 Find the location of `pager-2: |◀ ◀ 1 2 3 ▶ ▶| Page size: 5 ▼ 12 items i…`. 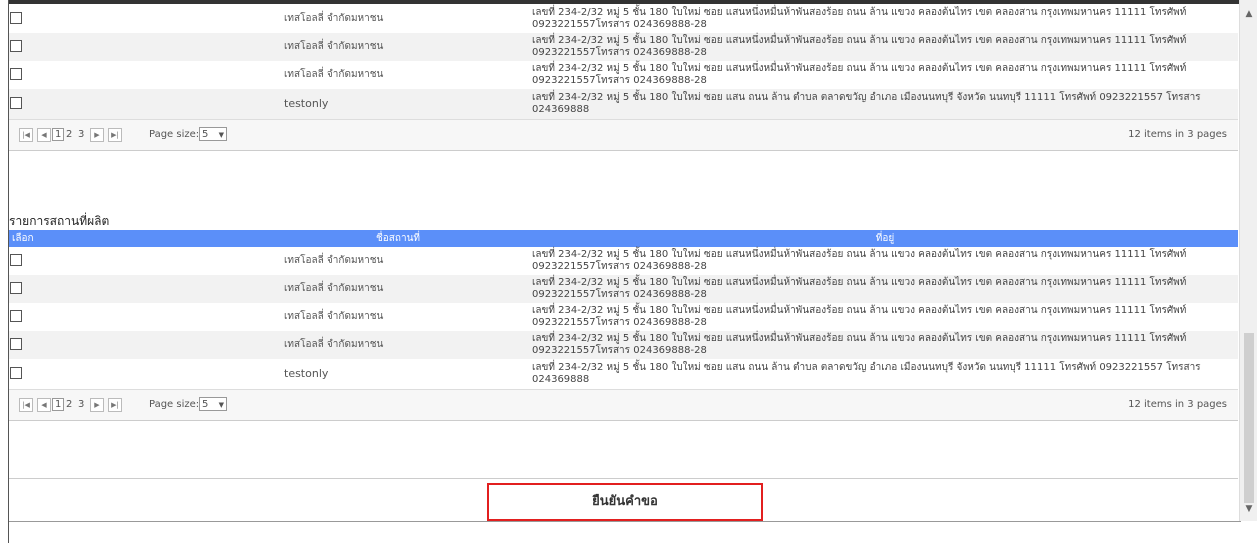

pager-2: |◀ ◀ 1 2 3 ▶ ▶| Page size: 5 ▼ 12 items i… is located at coordinates (623, 405).